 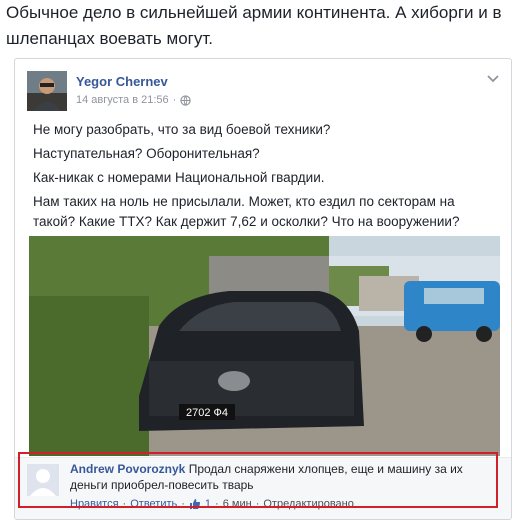 What do you see at coordinates (47, 91) in the screenshot?
I see `author-avatar` at bounding box center [47, 91].